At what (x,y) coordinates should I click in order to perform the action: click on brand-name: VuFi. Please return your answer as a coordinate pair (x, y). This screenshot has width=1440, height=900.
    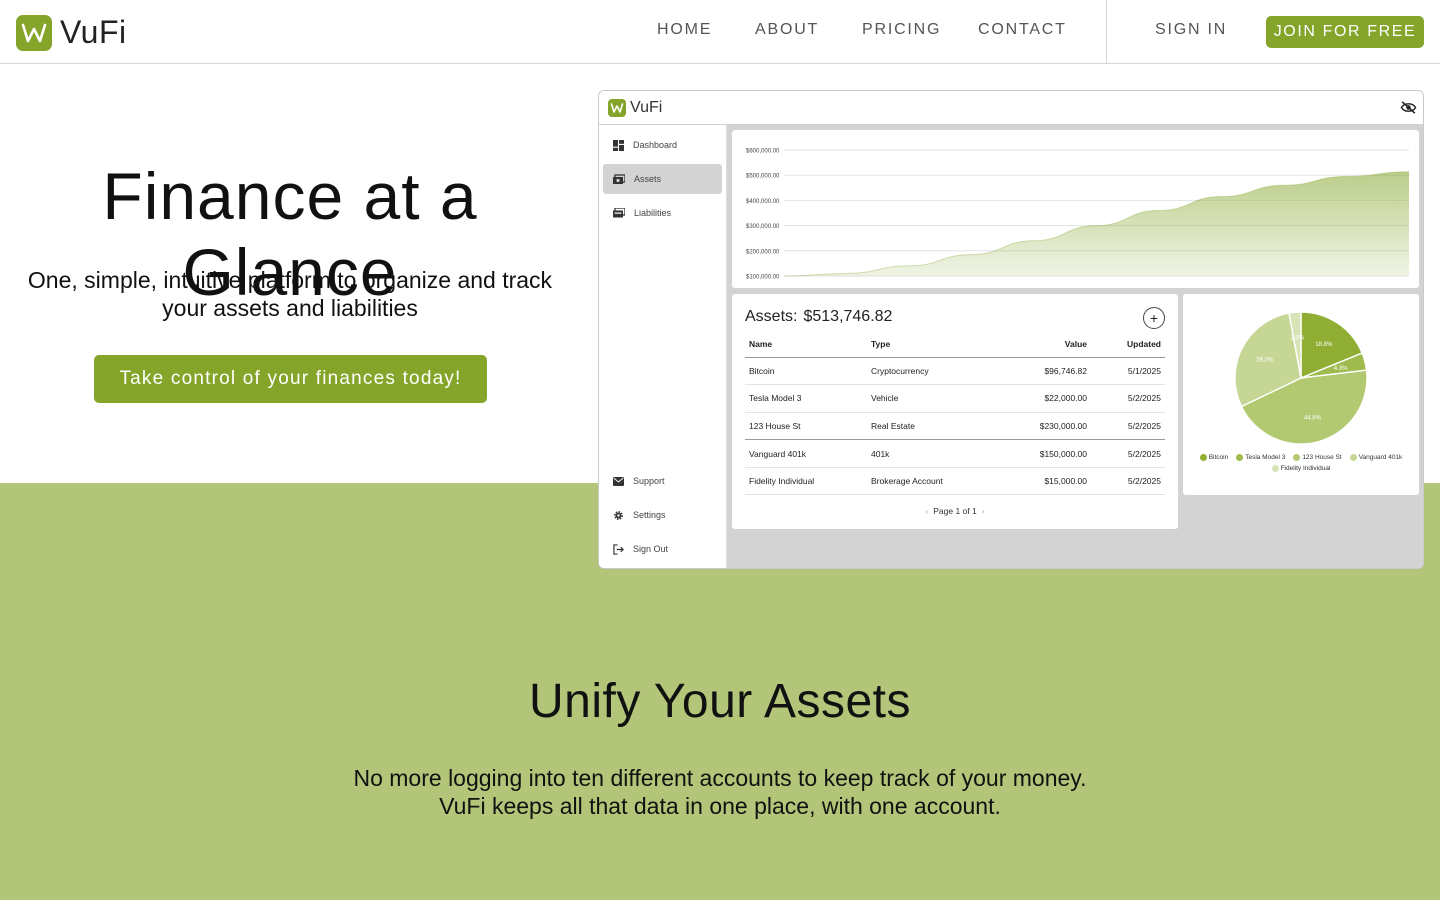
    Looking at the image, I should click on (93, 32).